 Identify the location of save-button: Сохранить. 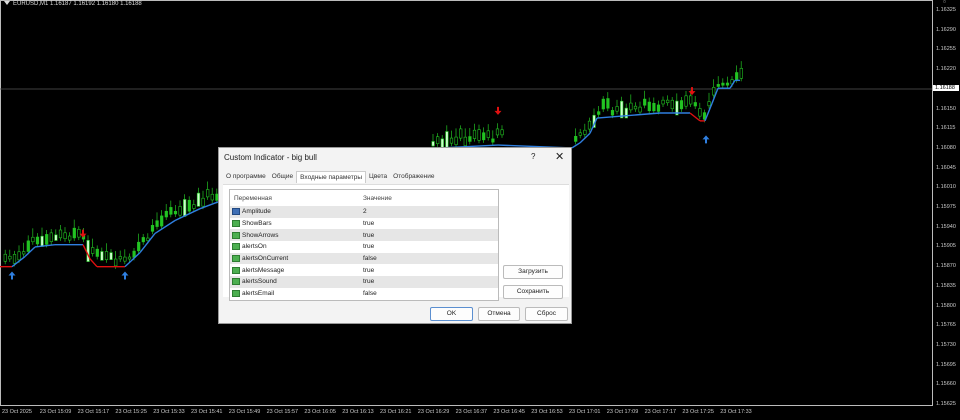
(533, 292).